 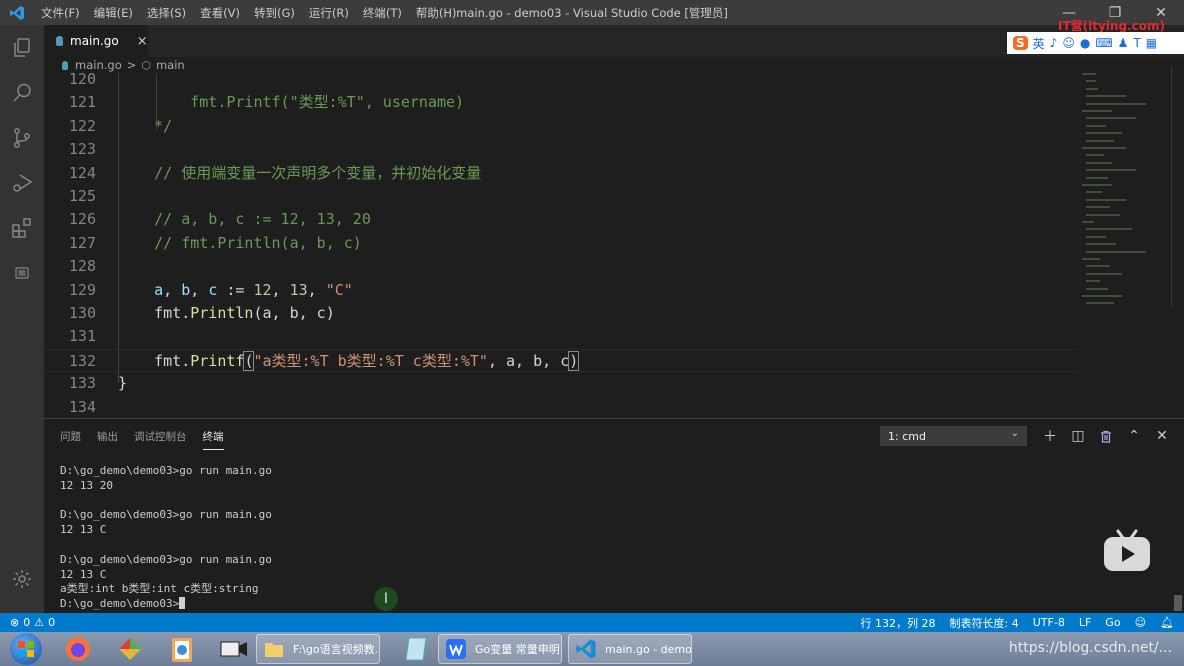 What do you see at coordinates (145, 125) in the screenshot?
I see `code-token: */` at bounding box center [145, 125].